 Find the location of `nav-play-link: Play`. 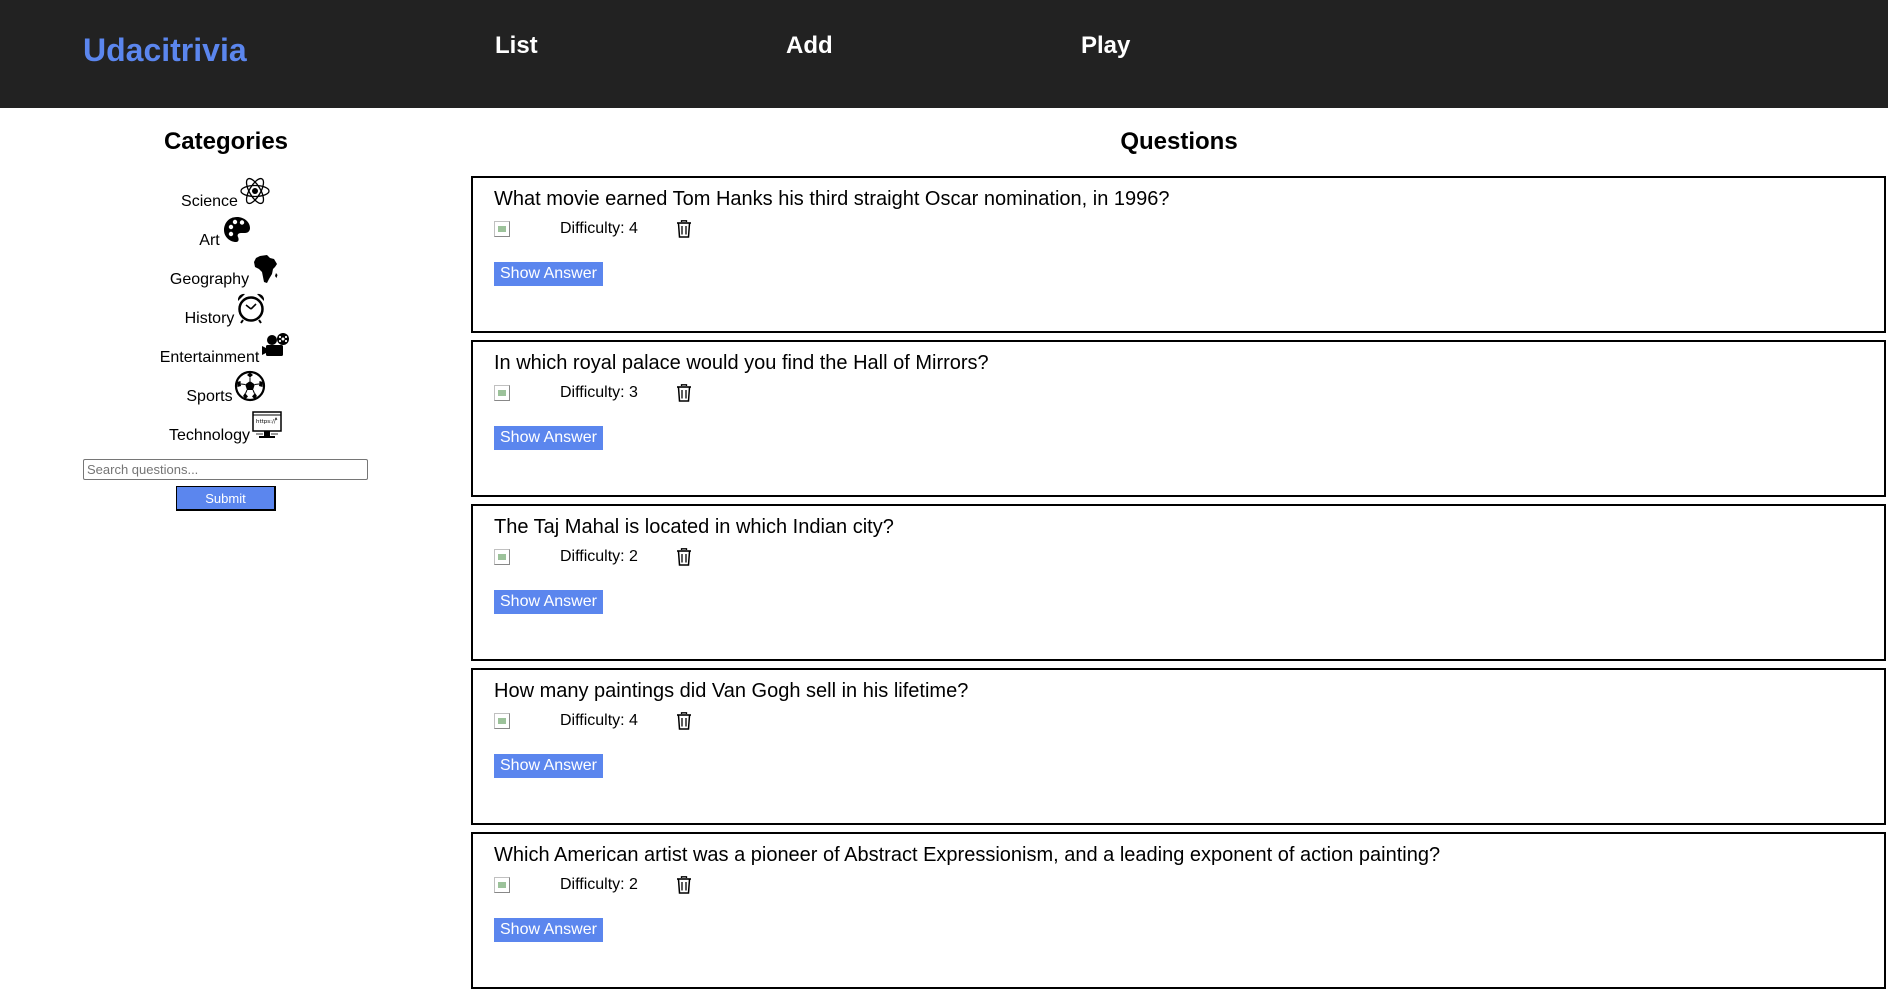

nav-play-link: Play is located at coordinates (1105, 46).